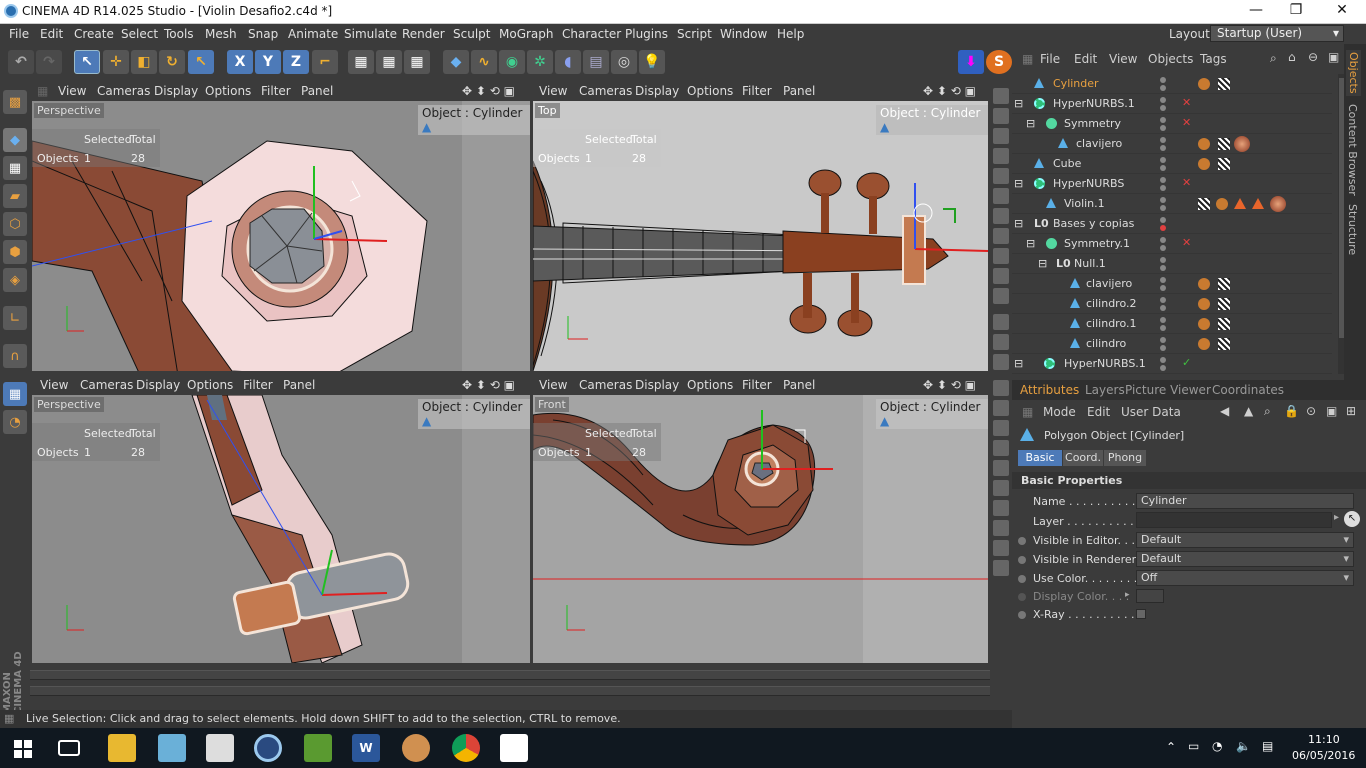  I want to click on battery-icon: ▭, so click(1193, 746).